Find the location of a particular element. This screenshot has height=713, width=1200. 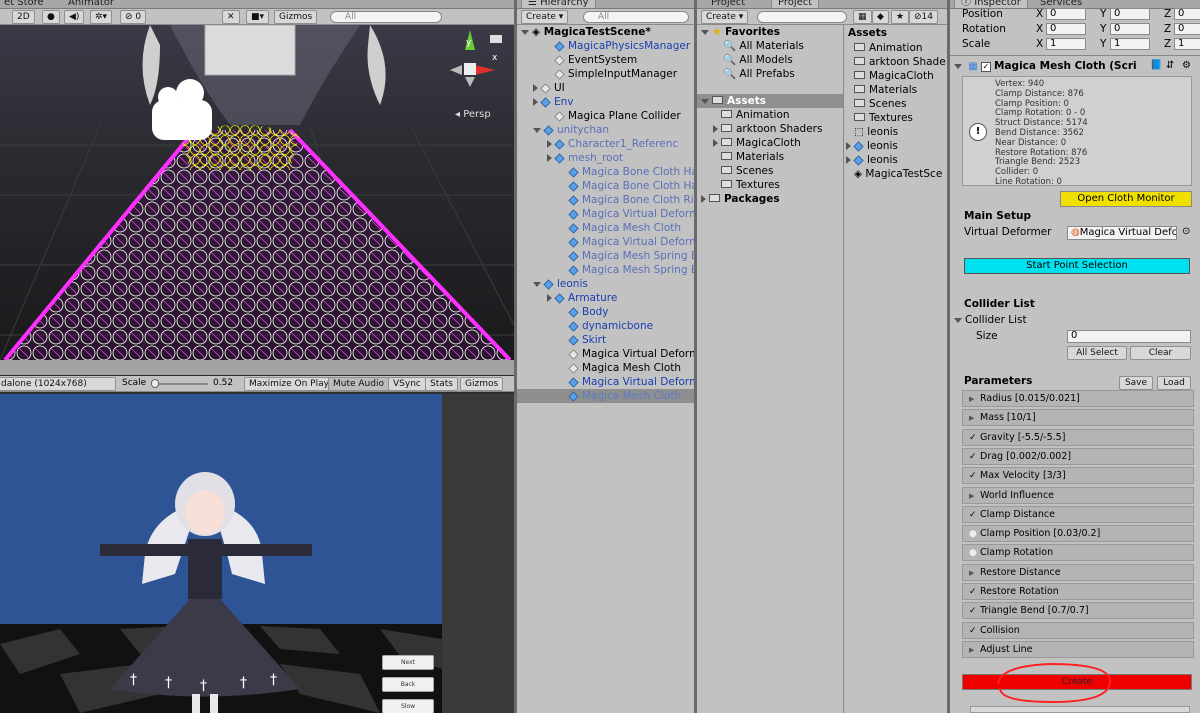

back-button: Back is located at coordinates (408, 684).